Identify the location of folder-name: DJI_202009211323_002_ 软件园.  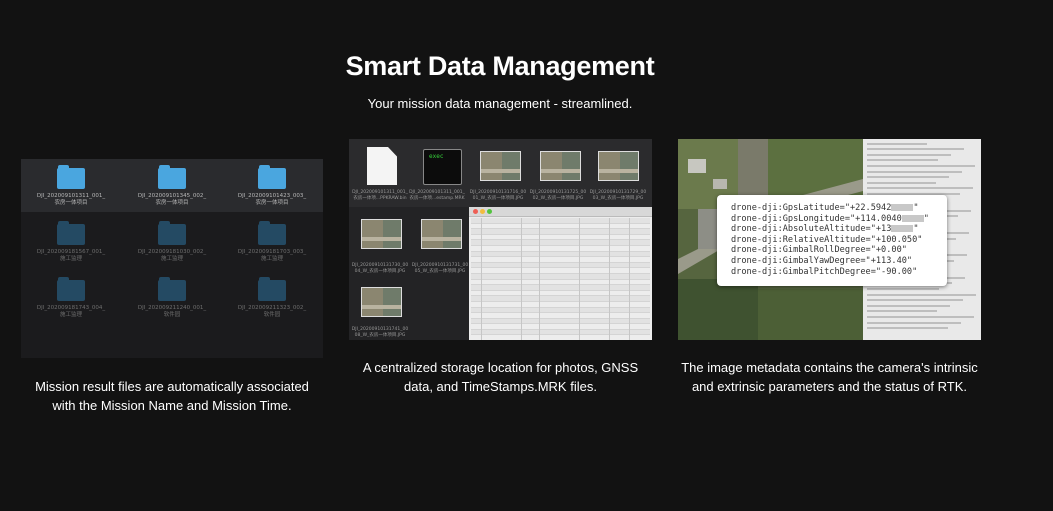
(272, 312).